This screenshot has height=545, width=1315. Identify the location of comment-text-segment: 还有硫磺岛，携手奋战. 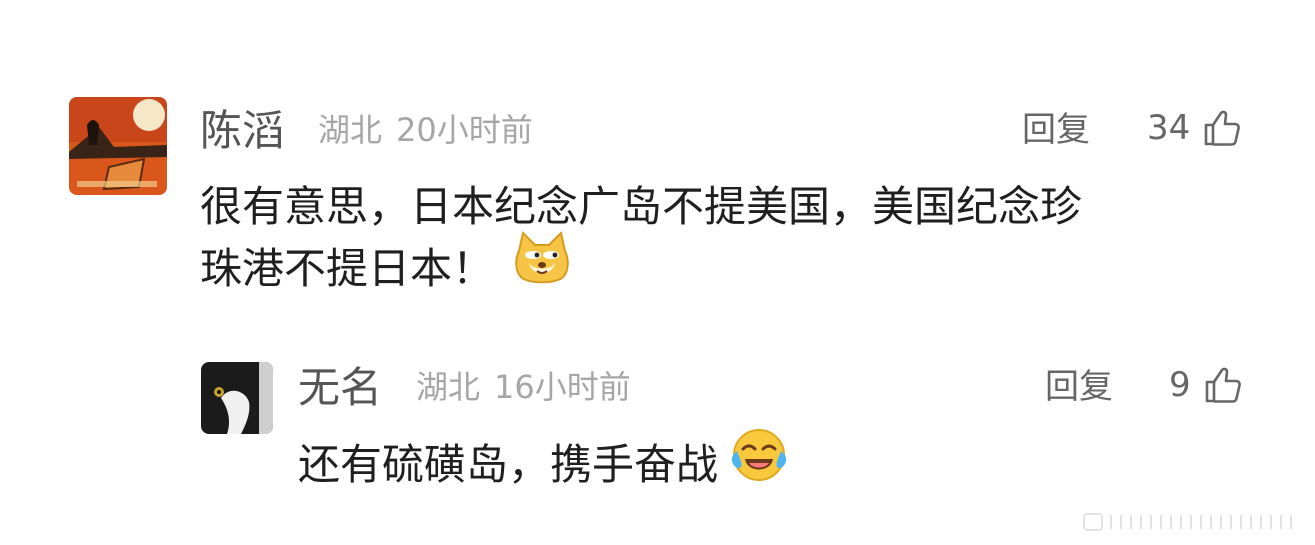
(508, 464).